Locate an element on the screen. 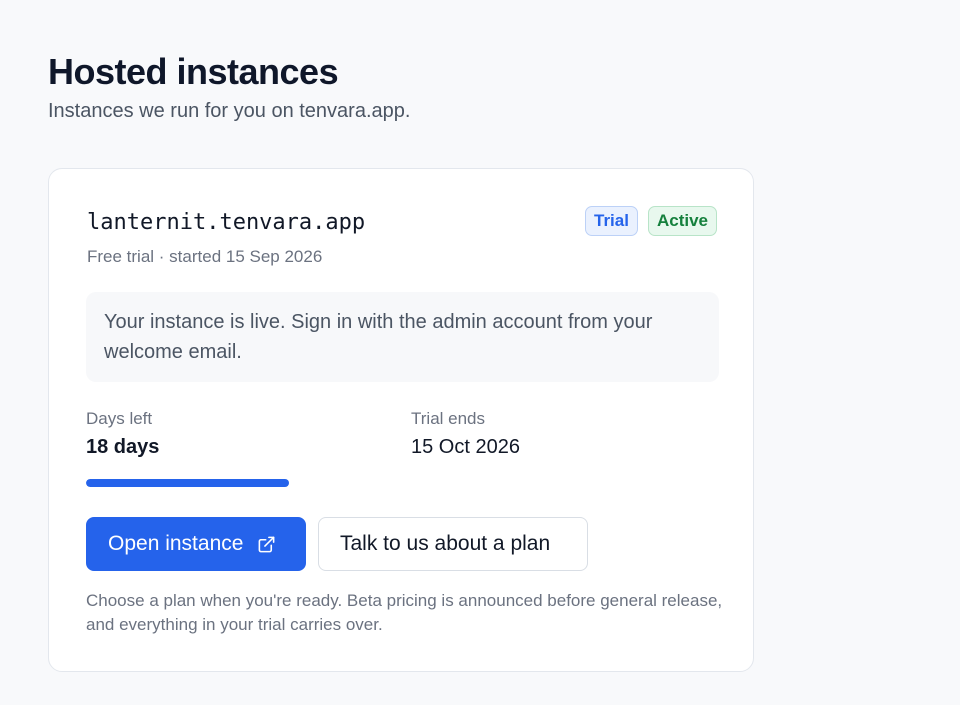 This screenshot has height=705, width=960. page-title: Hosted instances is located at coordinates (193, 71).